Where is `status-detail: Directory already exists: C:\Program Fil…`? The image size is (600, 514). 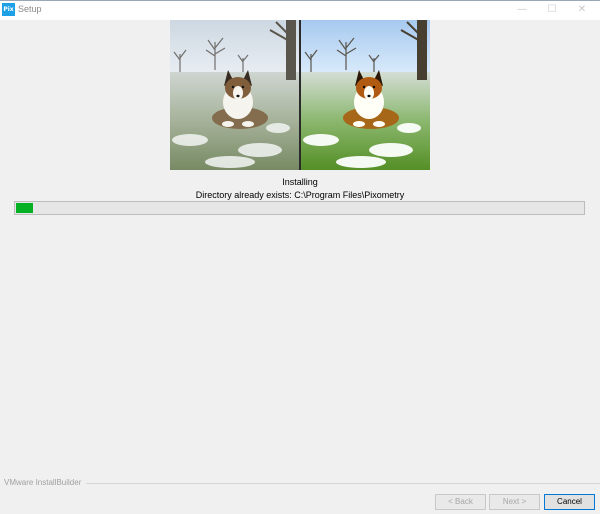
status-detail: Directory already exists: C:\Program Fil… is located at coordinates (300, 195).